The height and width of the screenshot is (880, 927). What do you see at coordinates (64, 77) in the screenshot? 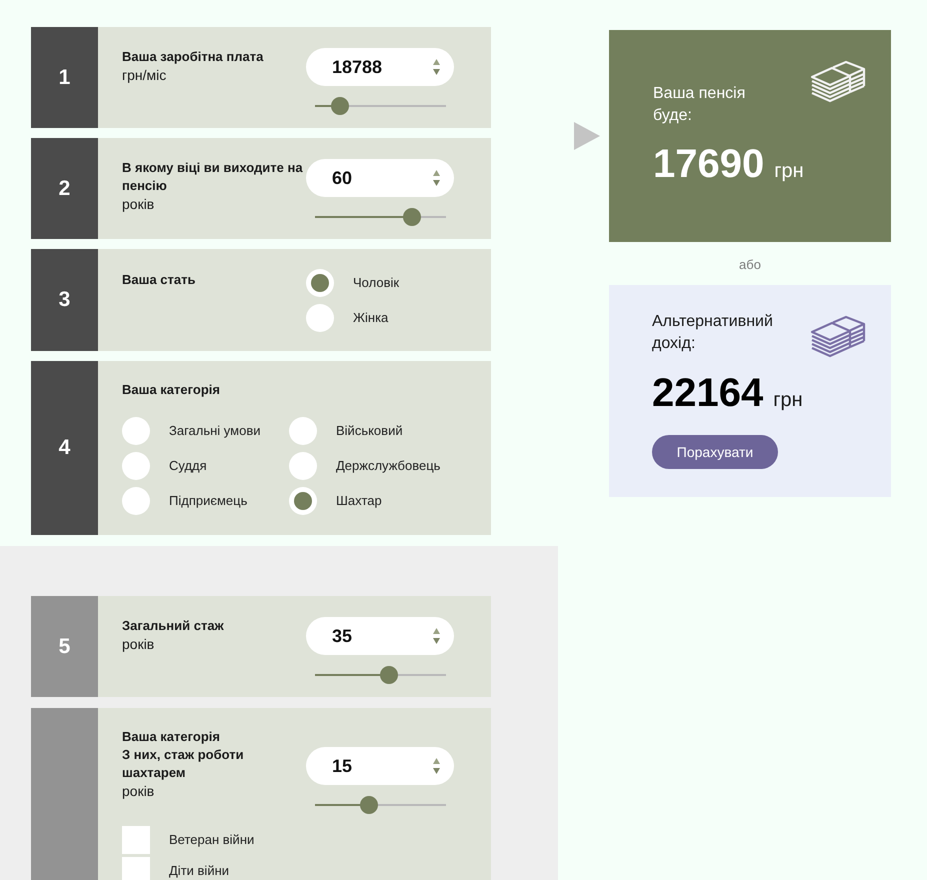
I see `step-number: 1` at bounding box center [64, 77].